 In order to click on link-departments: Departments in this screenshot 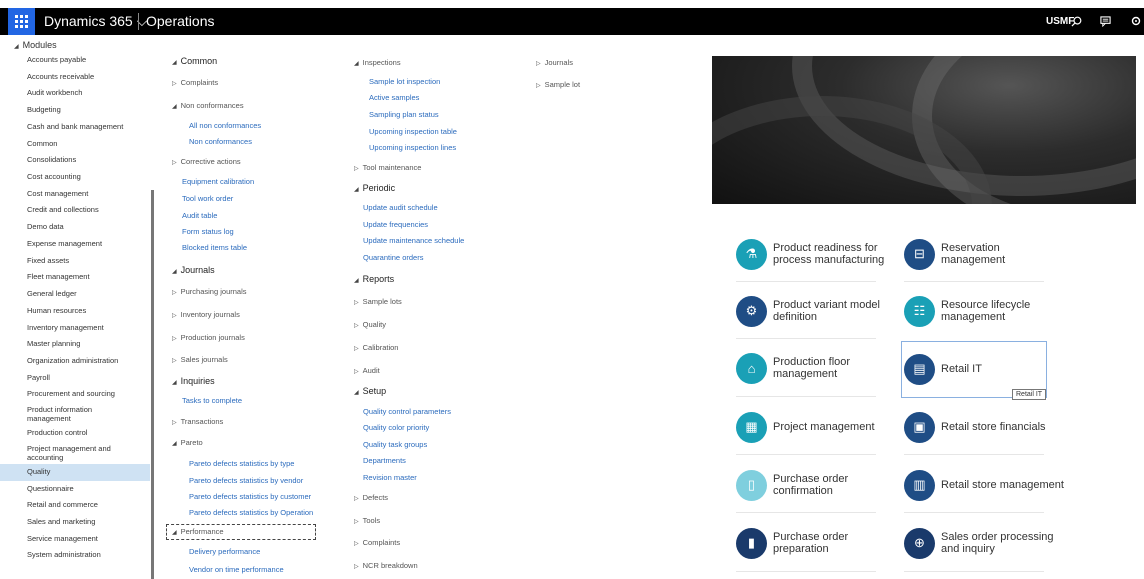, I will do `click(384, 460)`.